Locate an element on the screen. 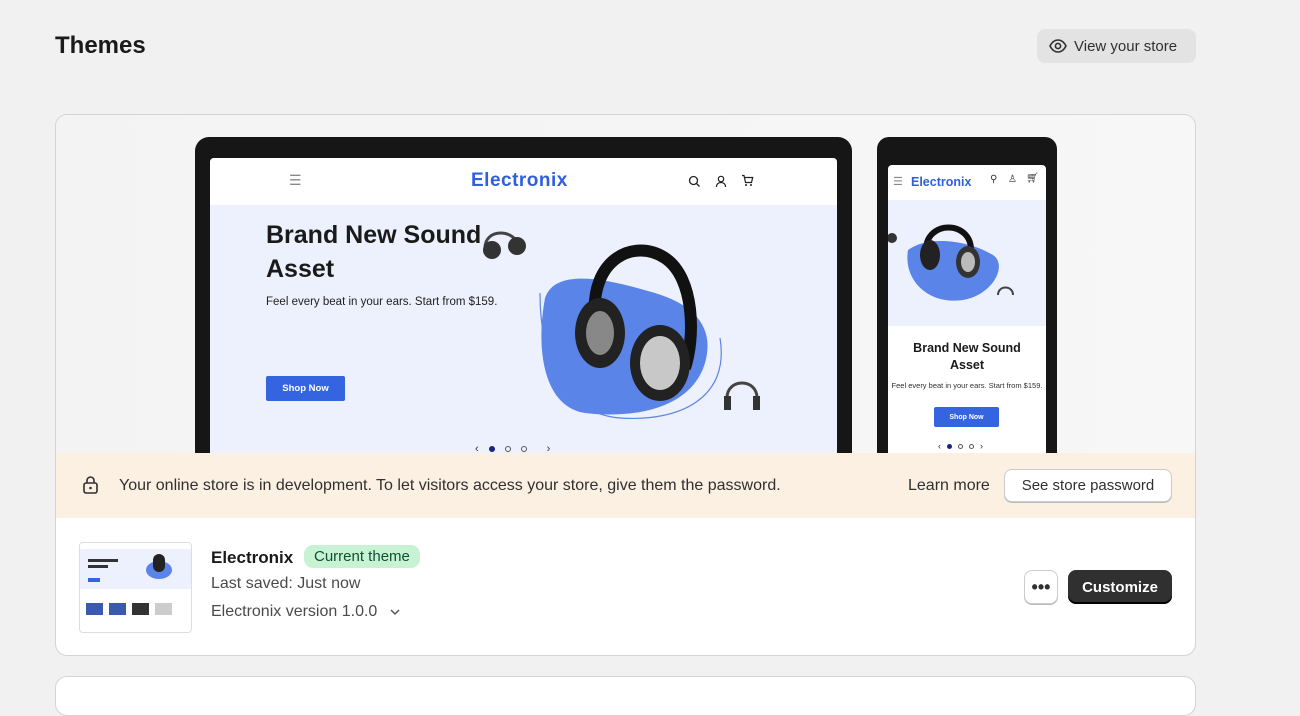 This screenshot has height=716, width=1300. last-saved: Last saved: Just now is located at coordinates (286, 583).